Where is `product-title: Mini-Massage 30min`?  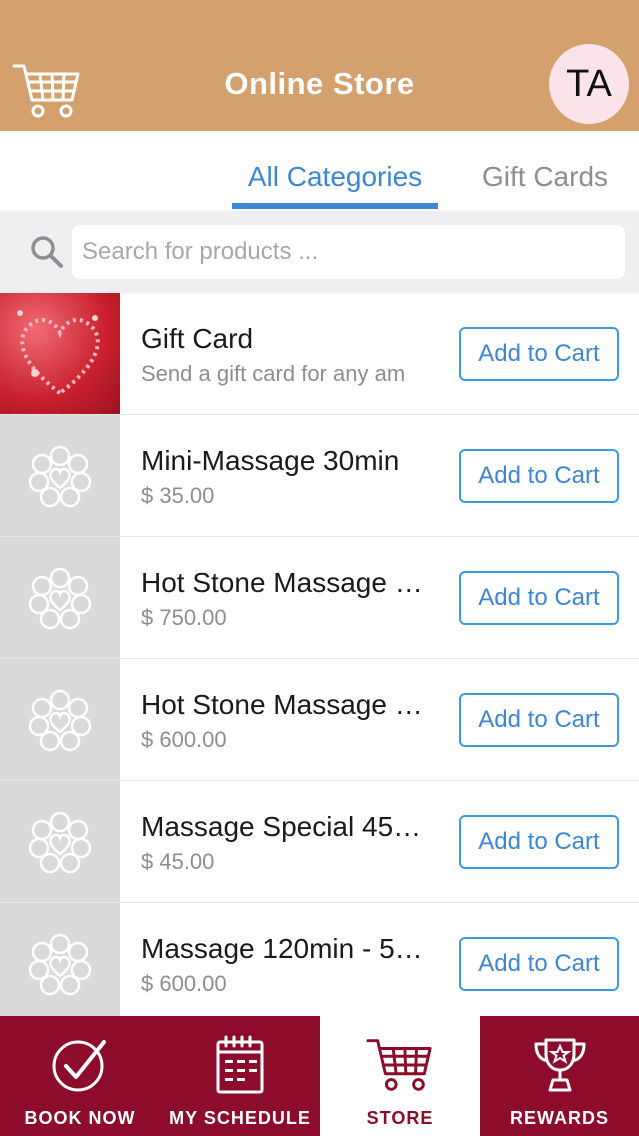 product-title: Mini-Massage 30min is located at coordinates (270, 460).